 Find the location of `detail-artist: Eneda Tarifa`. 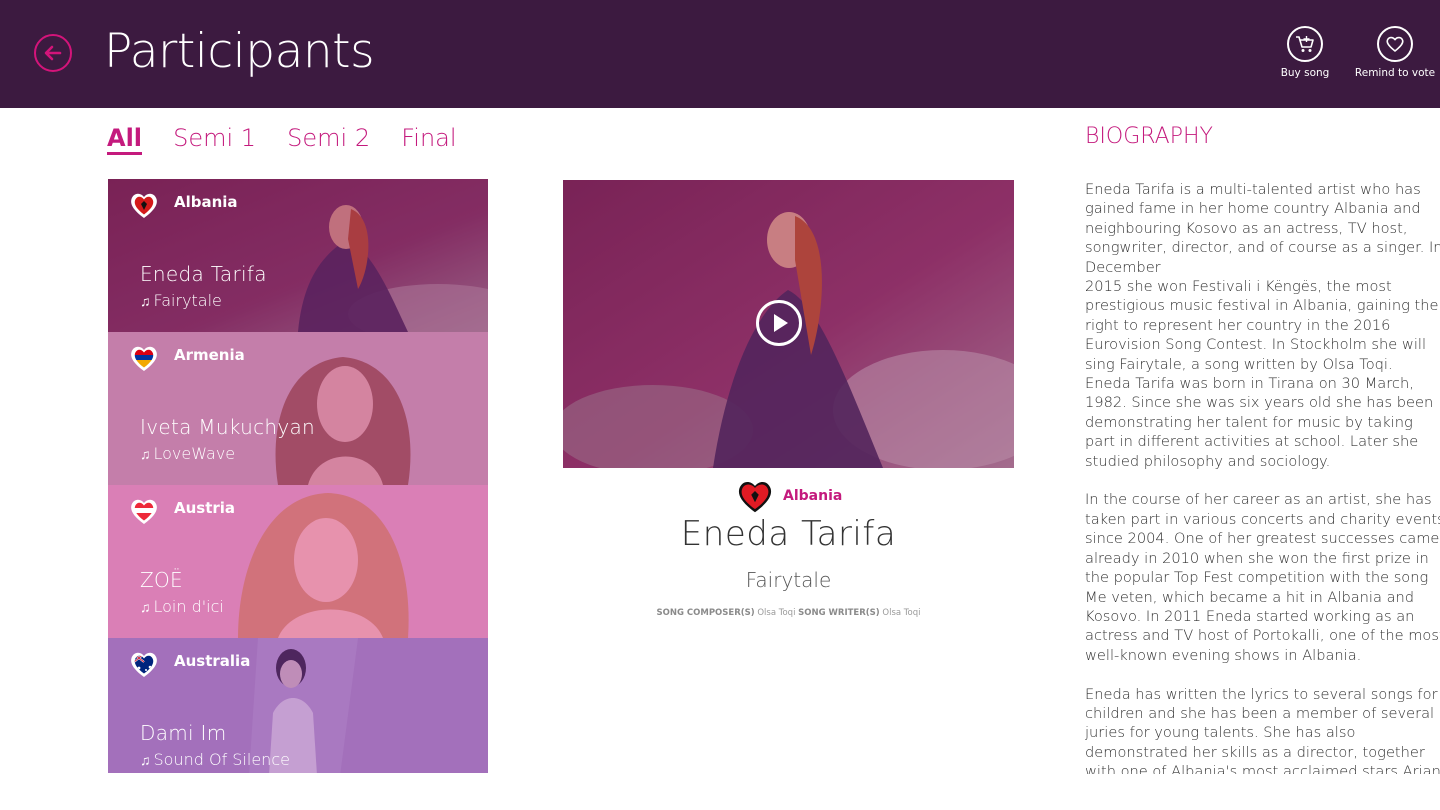

detail-artist: Eneda Tarifa is located at coordinates (788, 534).